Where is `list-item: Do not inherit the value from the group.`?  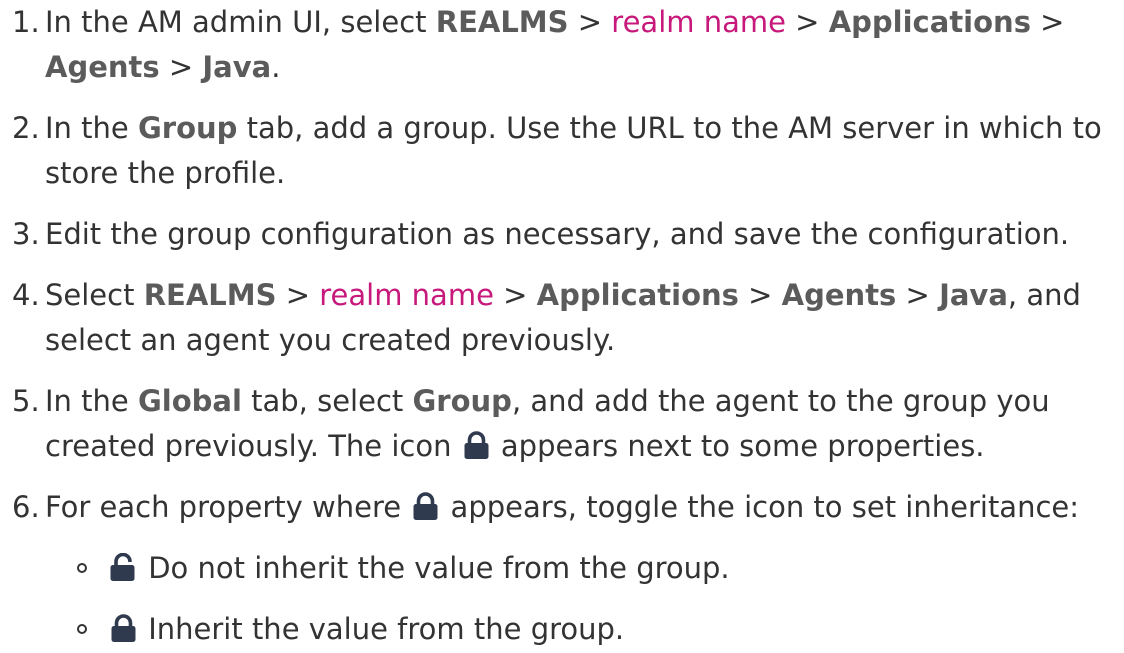
list-item: Do not inherit the value from the group. is located at coordinates (584, 568).